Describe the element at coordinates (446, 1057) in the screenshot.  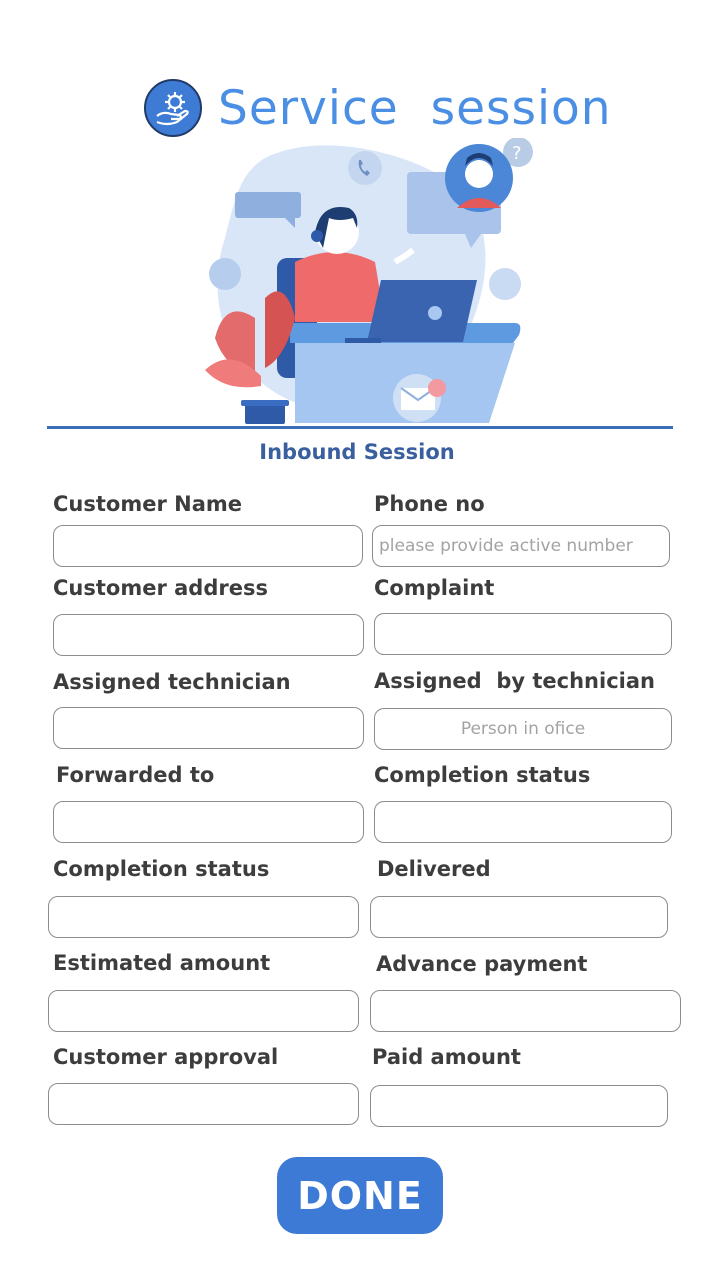
I see `paid-amount-label: Paid amount` at that location.